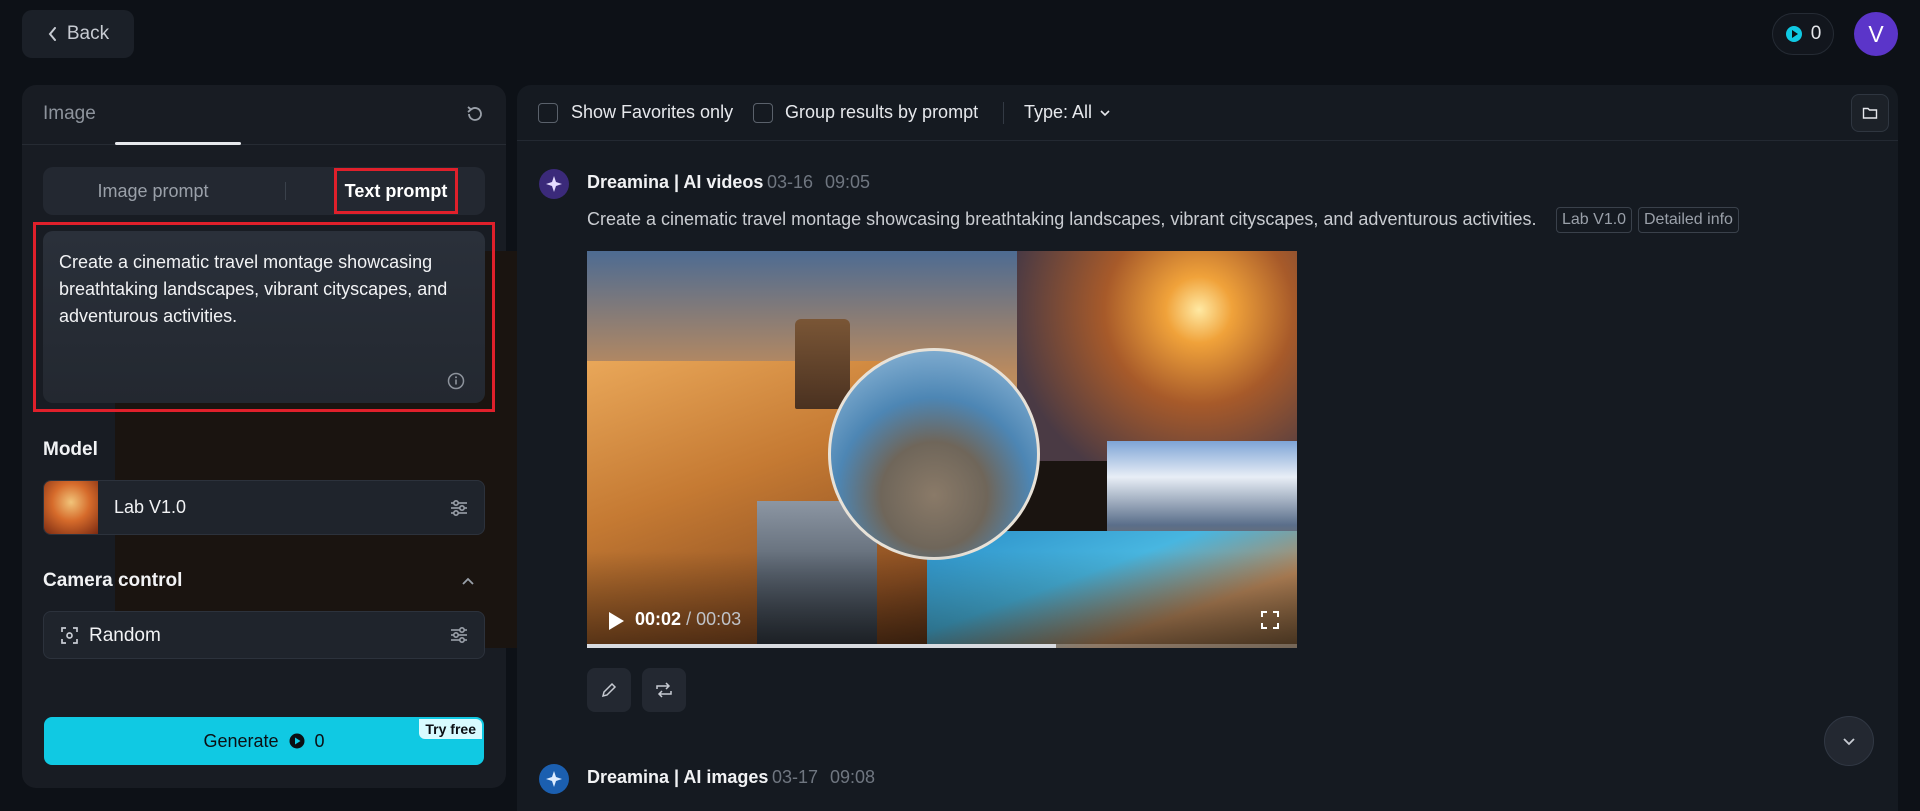 Image resolution: width=1920 pixels, height=811 pixels. Describe the element at coordinates (763, 113) in the screenshot. I see `group-by-prompt-checkbox` at that location.